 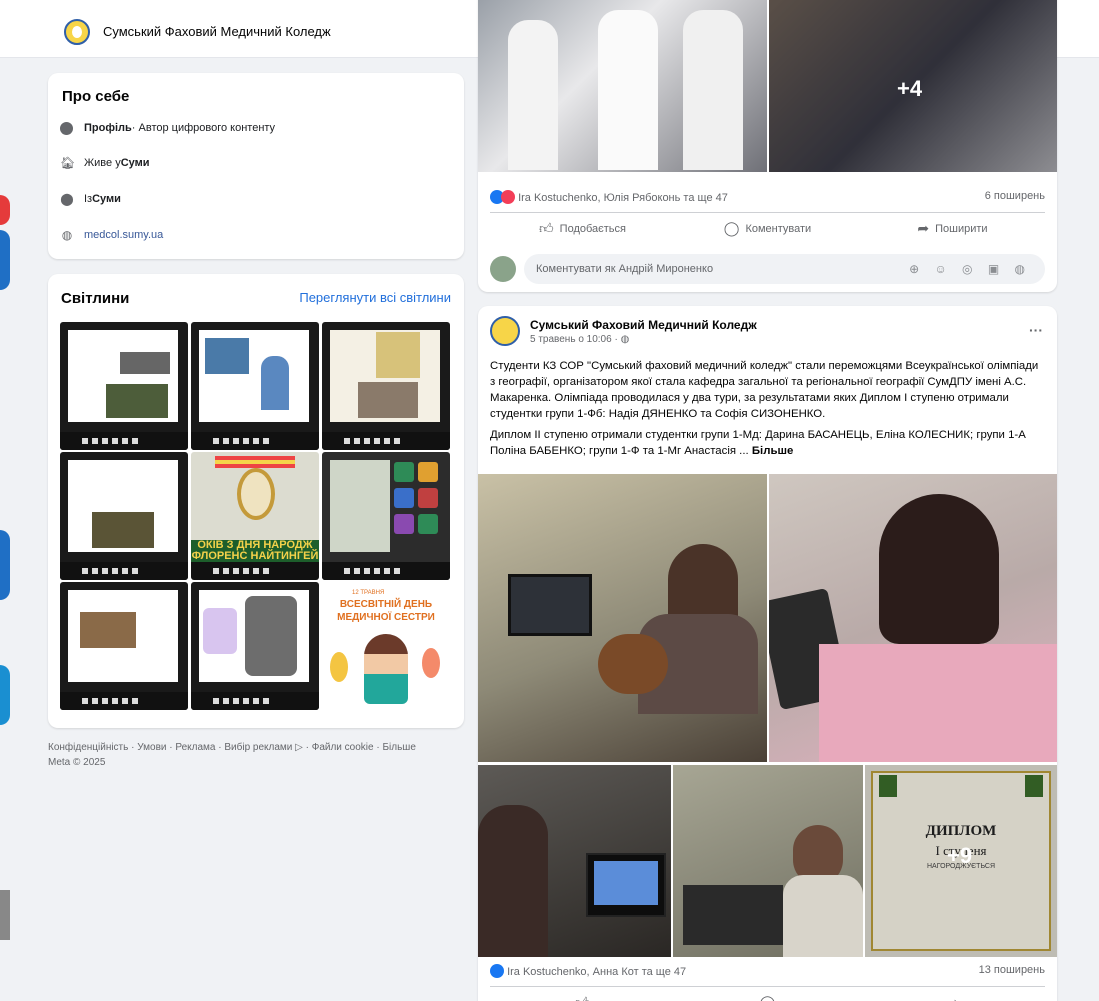 I want to click on about-website-row: ◍ medcol.sumy.ua, so click(x=112, y=235).